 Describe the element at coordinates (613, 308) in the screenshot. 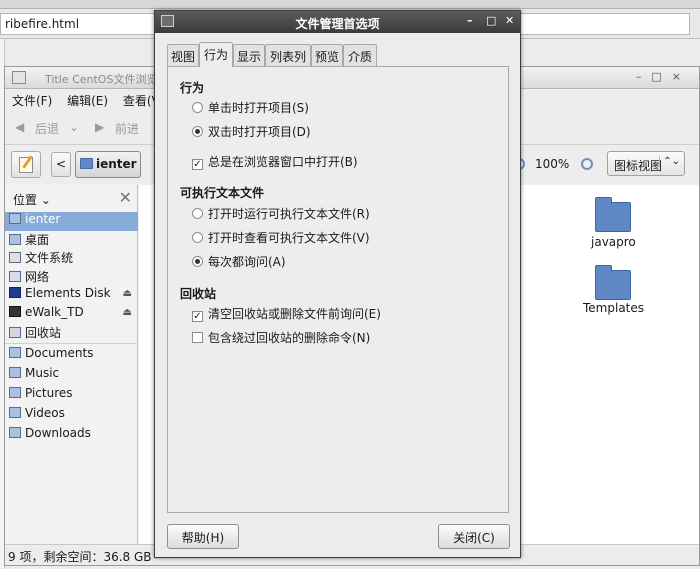

I see `file-label-templates: Templates` at that location.